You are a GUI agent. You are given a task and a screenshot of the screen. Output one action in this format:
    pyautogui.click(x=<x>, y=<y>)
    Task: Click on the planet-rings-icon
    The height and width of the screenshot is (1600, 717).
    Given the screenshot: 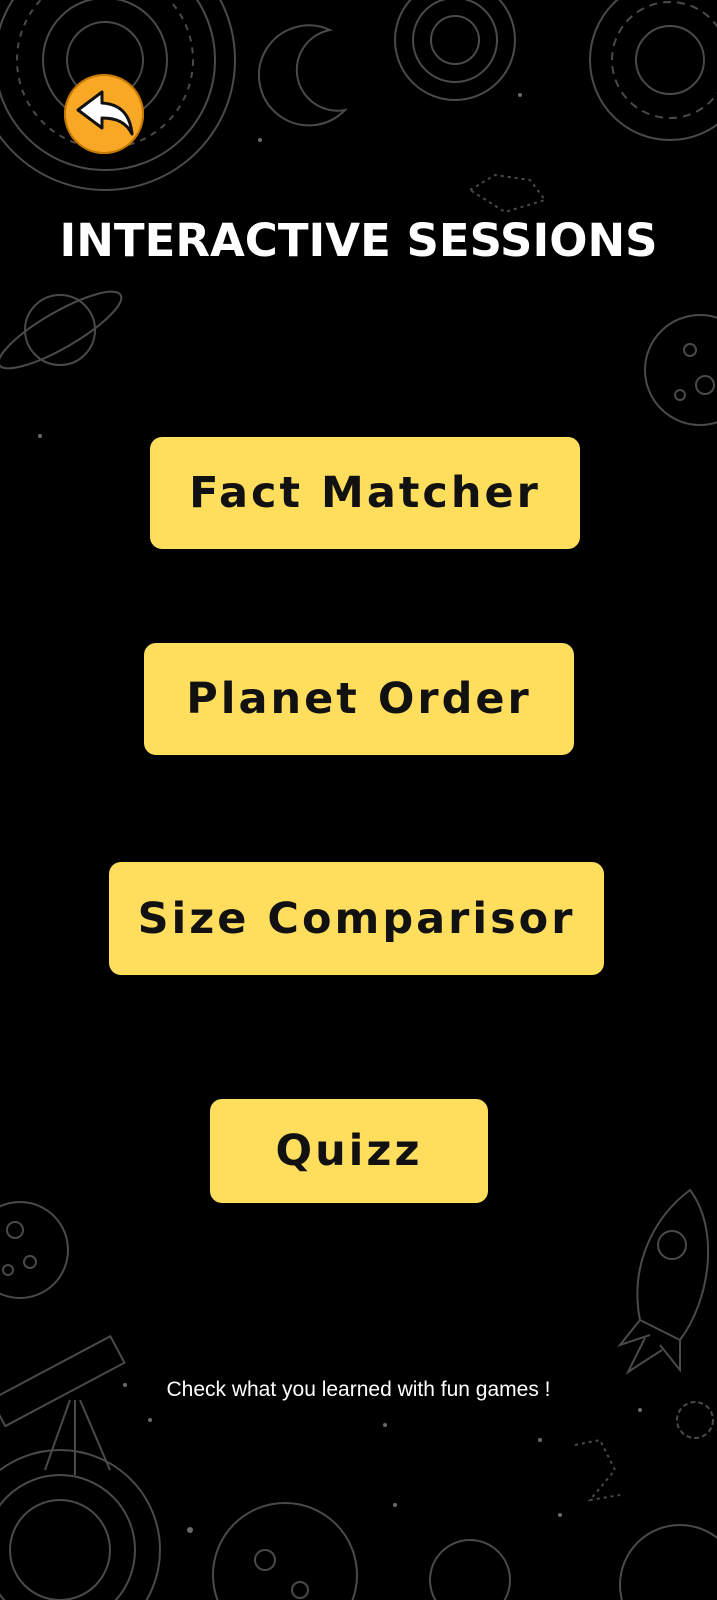 What is the action you would take?
    pyautogui.click(x=653, y=70)
    